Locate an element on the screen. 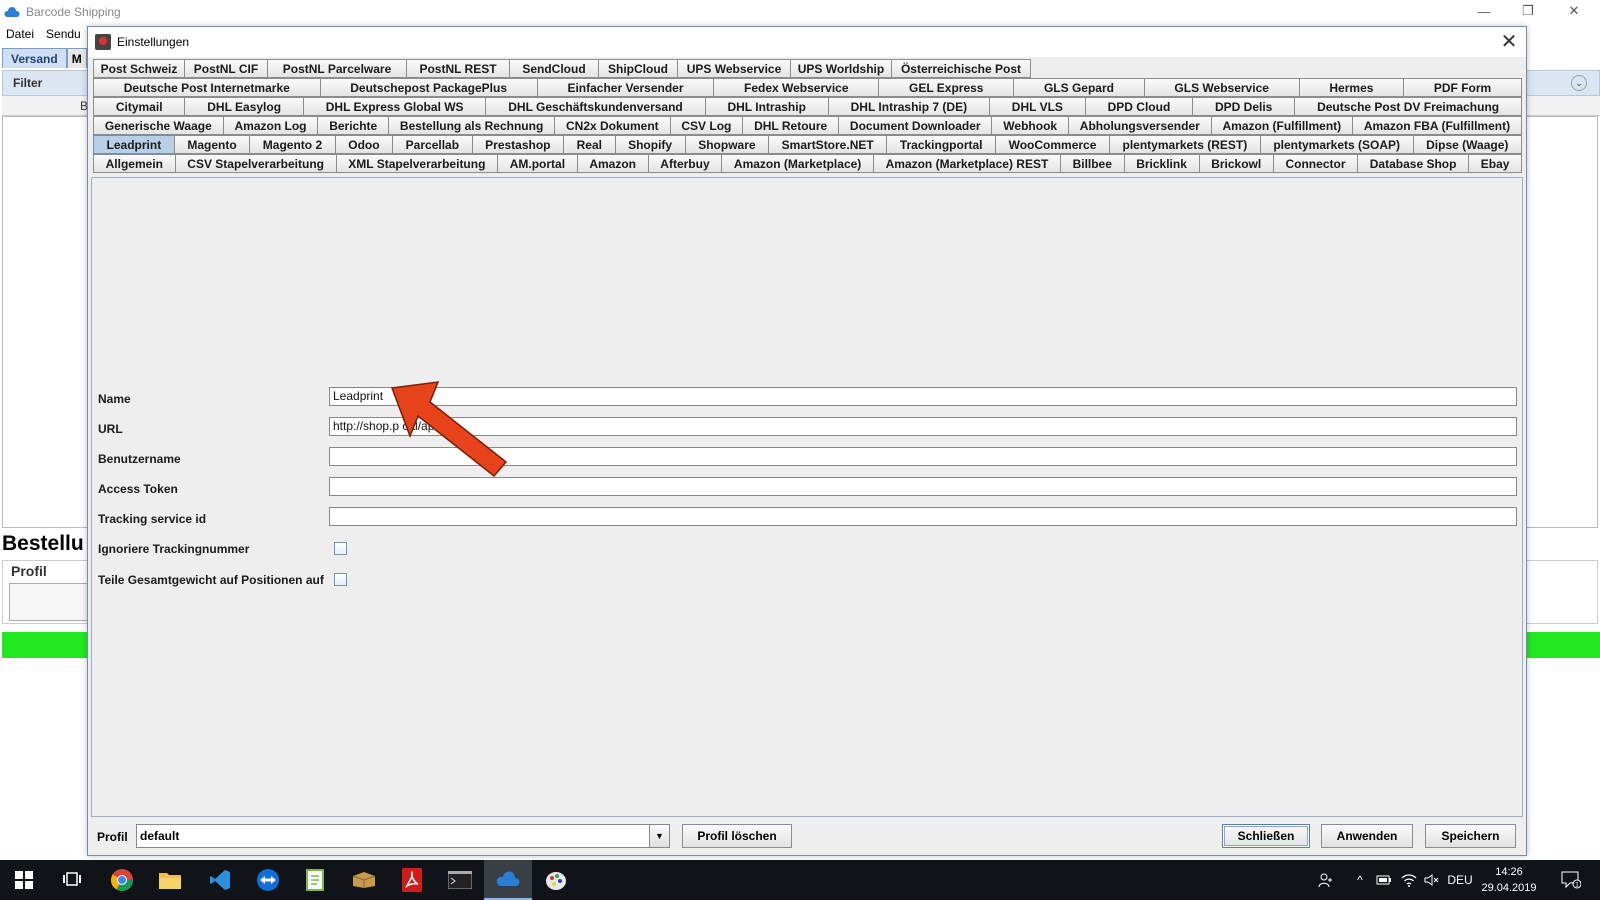 The image size is (1600, 900). tab-leadprint: Leadprint is located at coordinates (134, 144).